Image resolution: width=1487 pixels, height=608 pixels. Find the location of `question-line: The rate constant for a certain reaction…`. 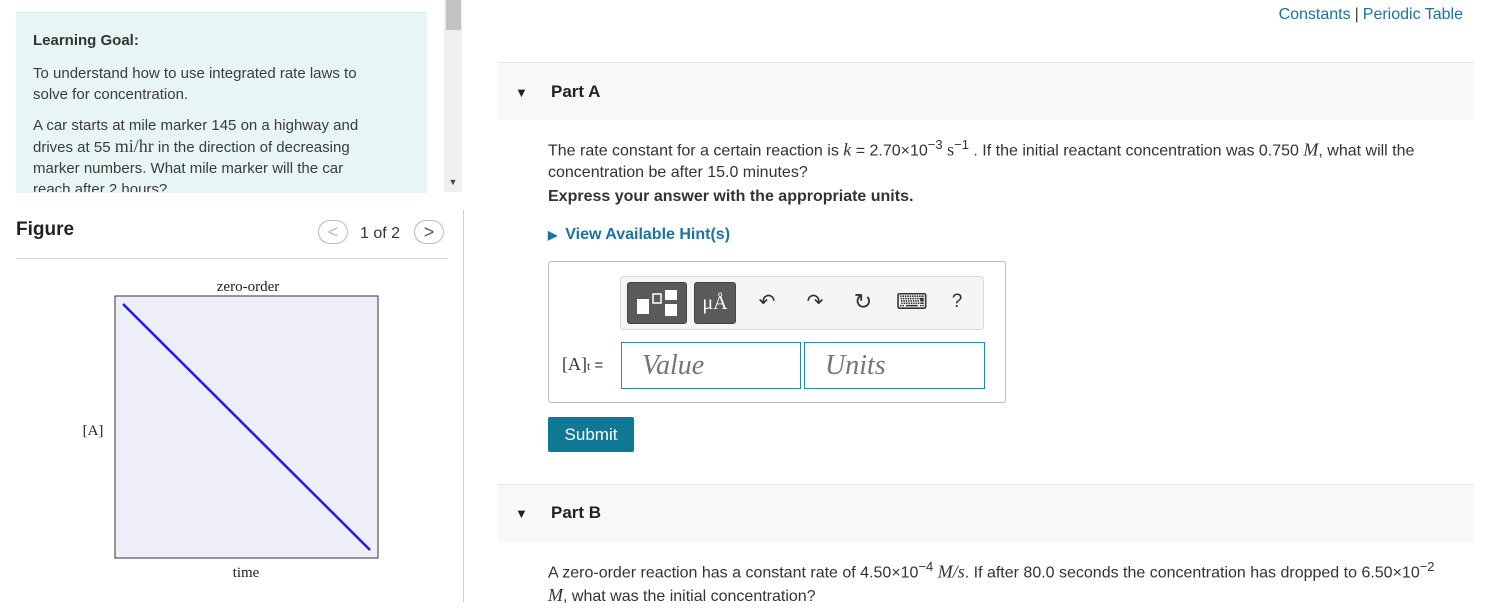

question-line: The rate constant for a certain reaction… is located at coordinates (1003, 148).